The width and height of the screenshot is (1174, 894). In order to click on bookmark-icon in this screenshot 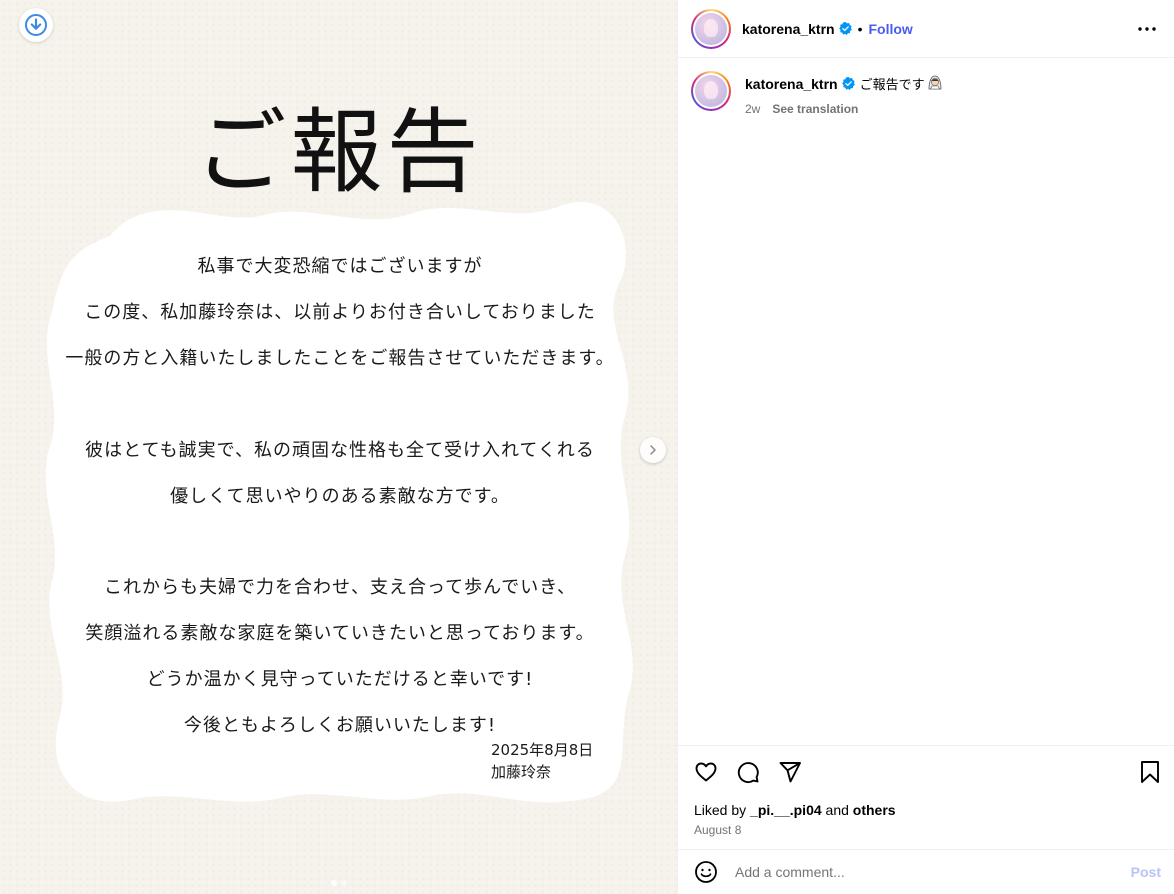, I will do `click(1150, 772)`.